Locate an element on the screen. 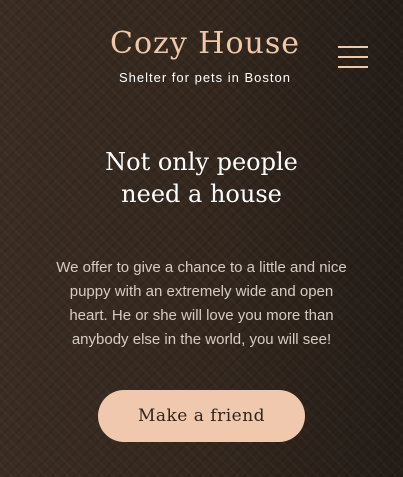 The width and height of the screenshot is (403, 477). hero-title: Not only people need a house is located at coordinates (201, 178).